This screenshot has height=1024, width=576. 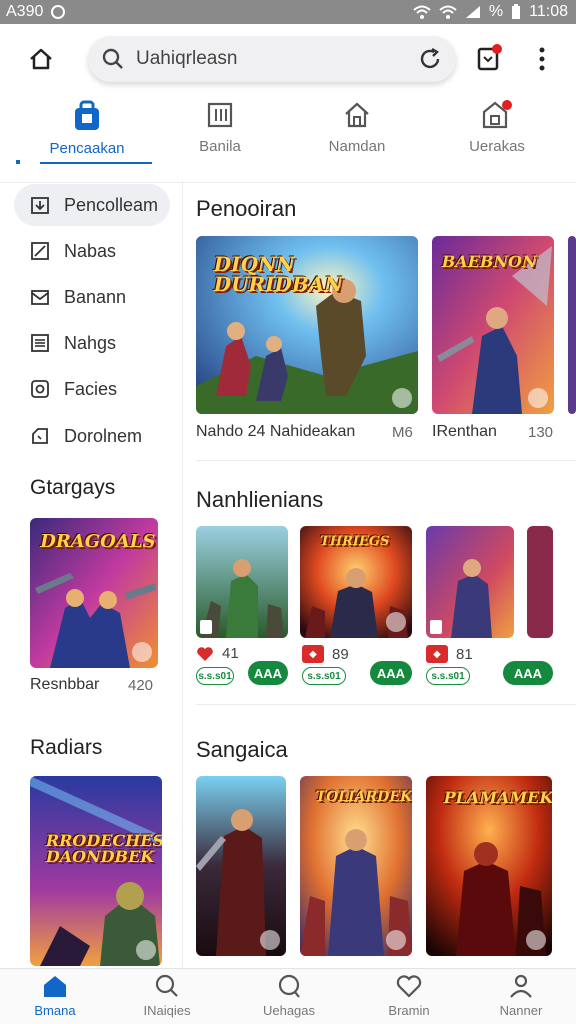 What do you see at coordinates (493, 325) in the screenshot?
I see `featured-game-card: BAEBNON` at bounding box center [493, 325].